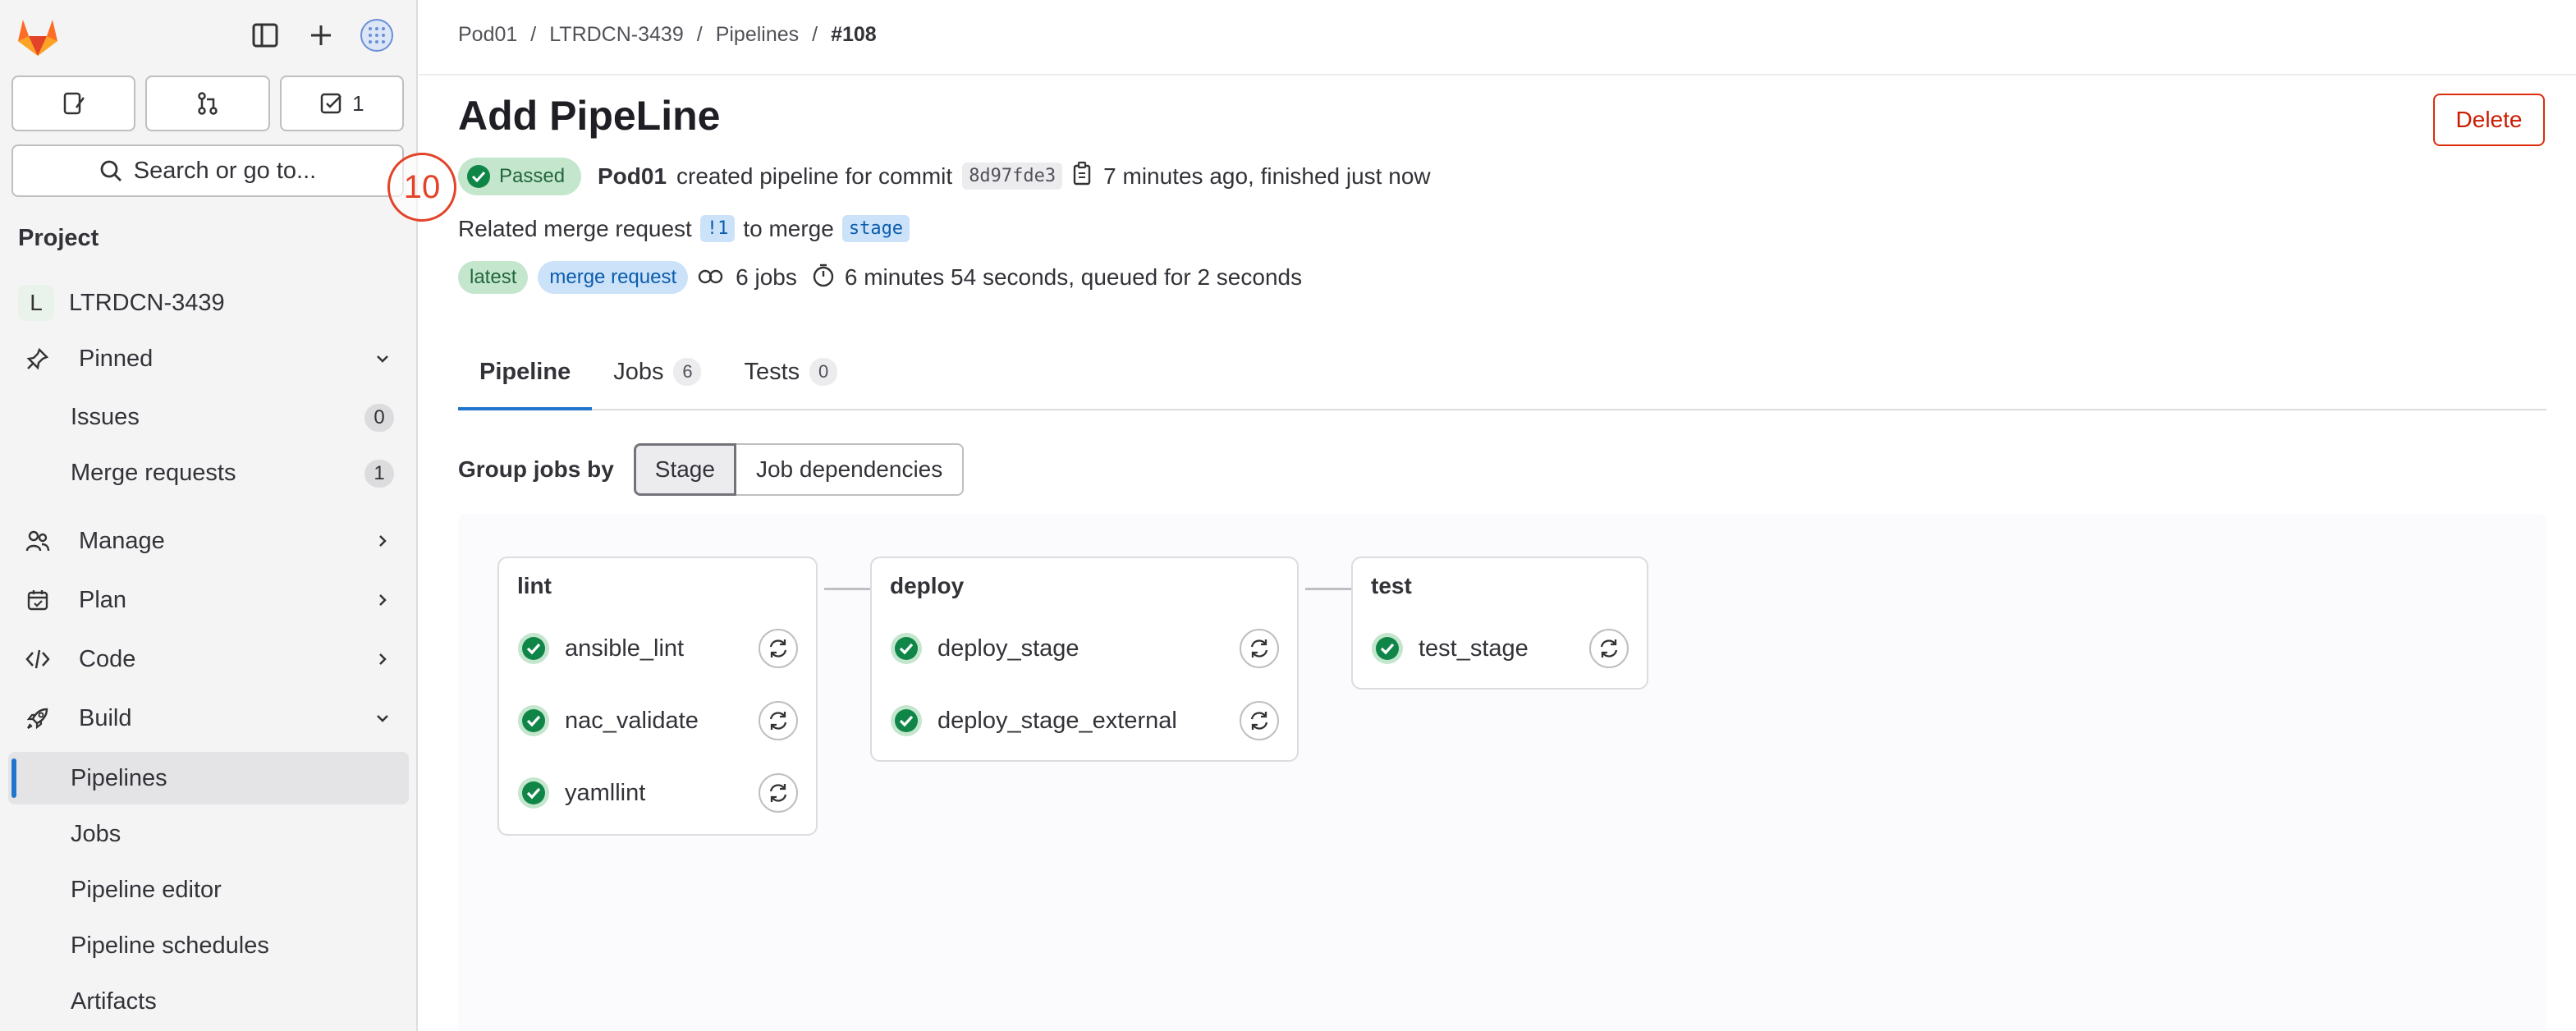  What do you see at coordinates (772, 372) in the screenshot?
I see `tab-label: Tests` at bounding box center [772, 372].